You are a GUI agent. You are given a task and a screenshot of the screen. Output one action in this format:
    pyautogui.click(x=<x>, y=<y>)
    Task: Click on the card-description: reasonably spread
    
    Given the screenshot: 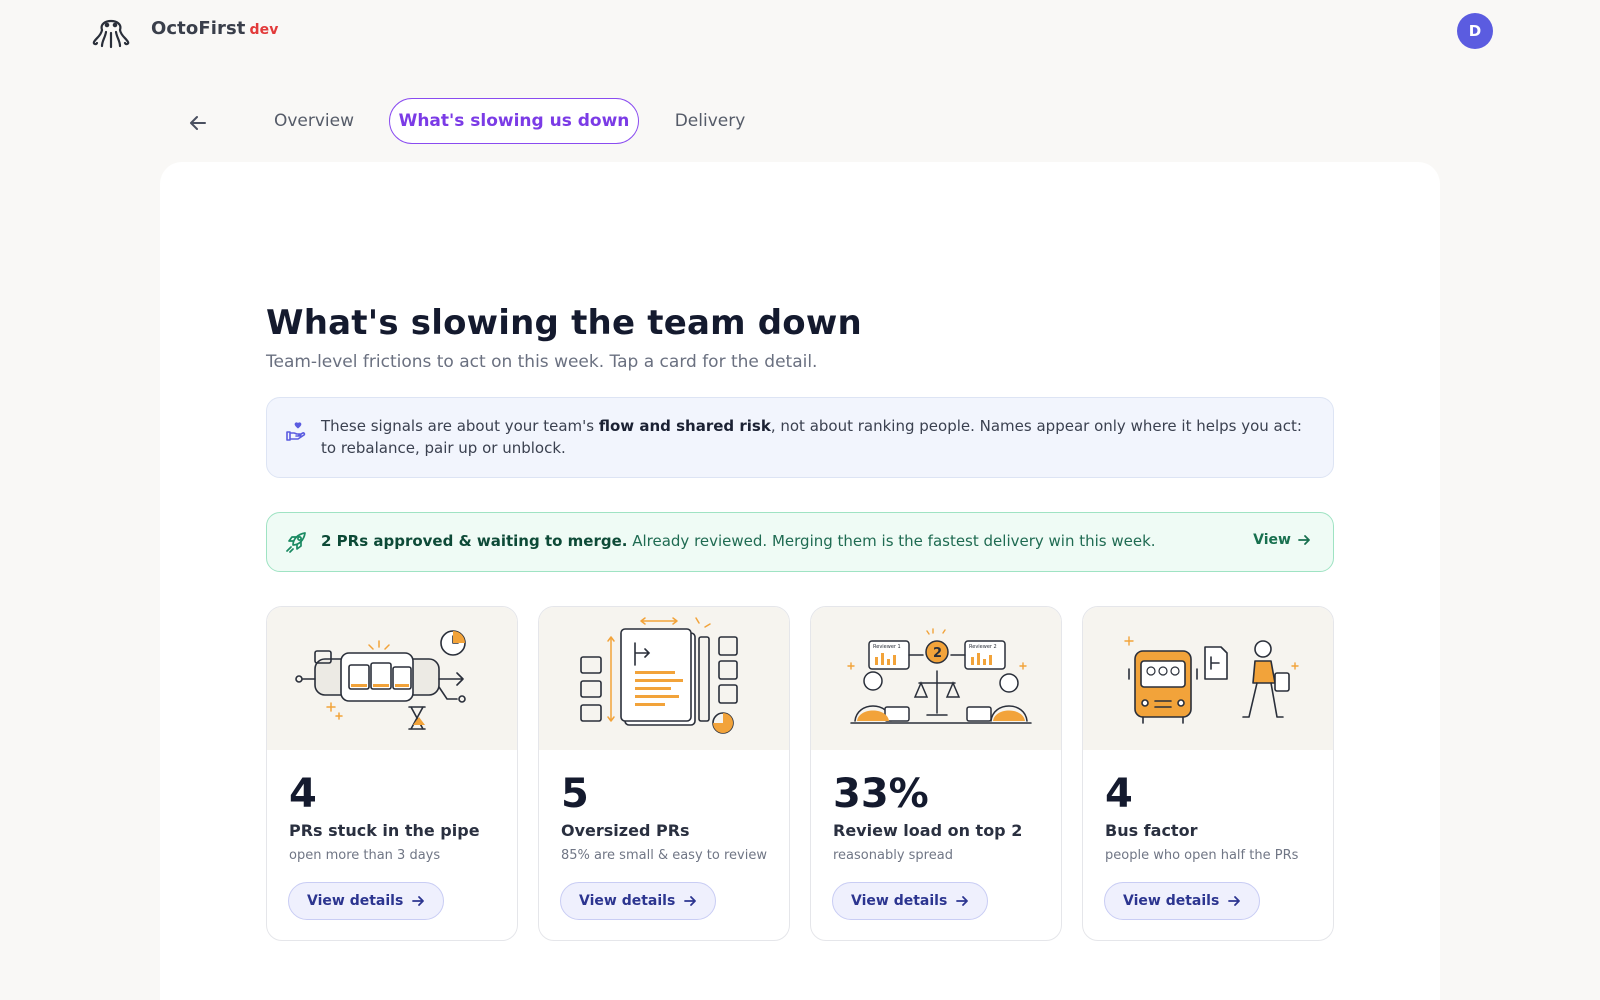 What is the action you would take?
    pyautogui.click(x=893, y=855)
    